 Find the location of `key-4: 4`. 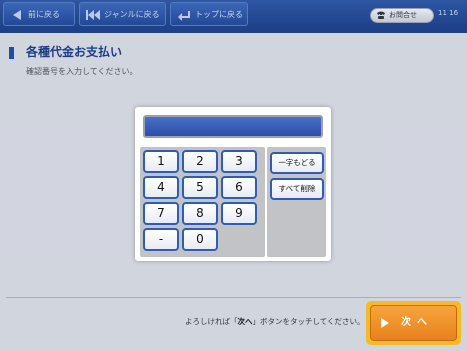

key-4: 4 is located at coordinates (161, 187).